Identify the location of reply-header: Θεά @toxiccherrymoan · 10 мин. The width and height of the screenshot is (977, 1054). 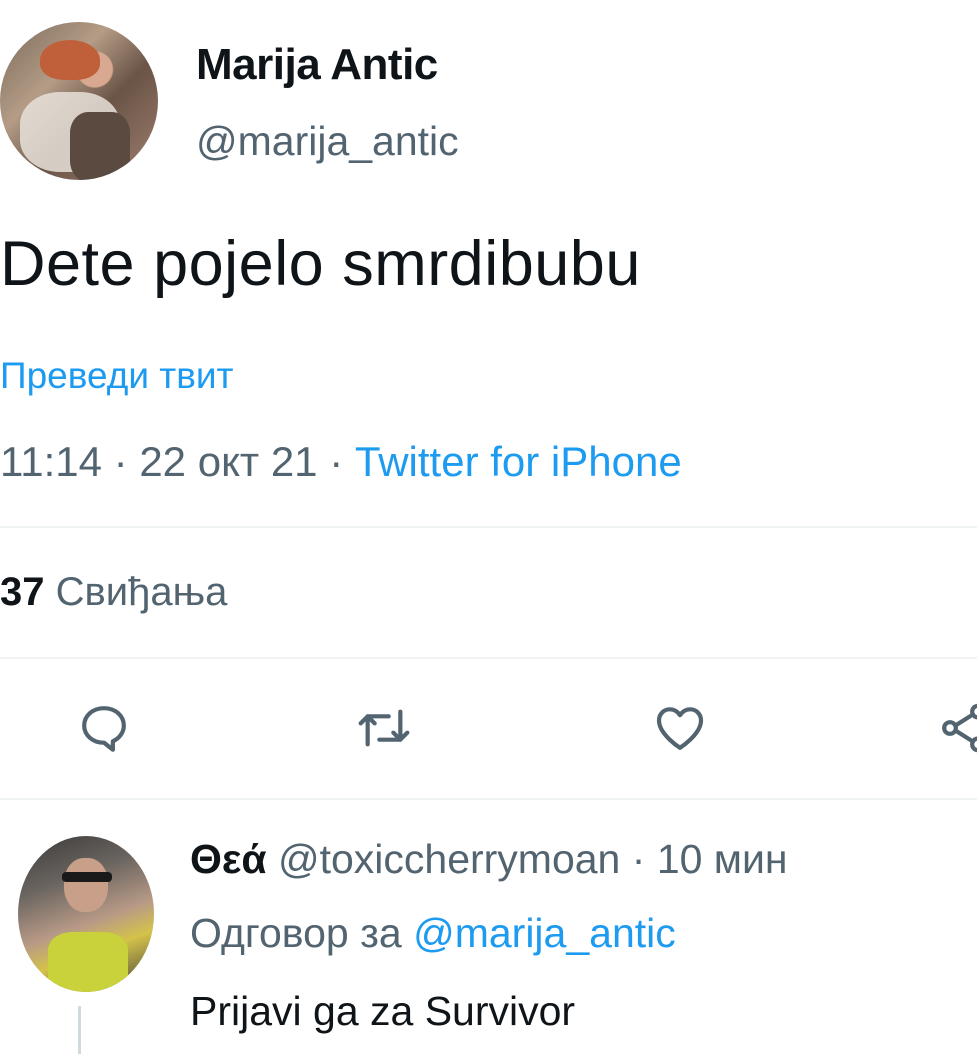
(489, 859).